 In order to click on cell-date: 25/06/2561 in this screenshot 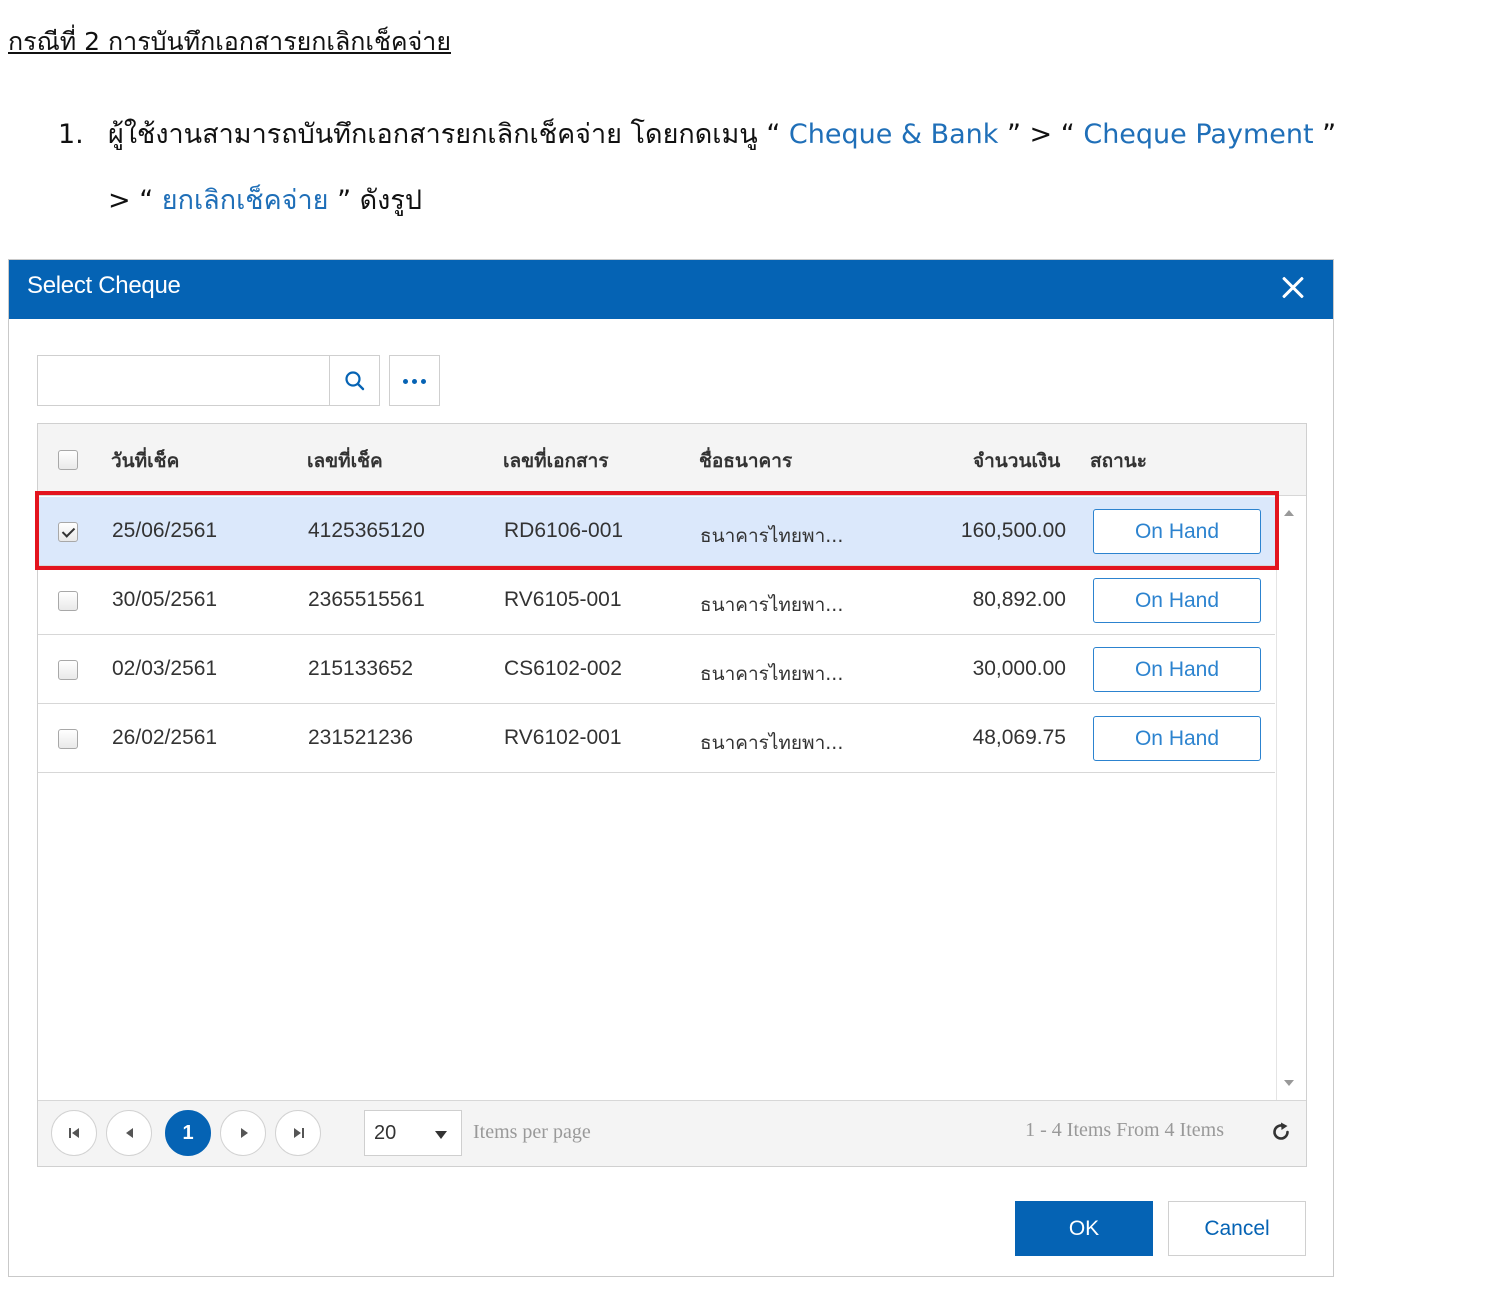, I will do `click(165, 530)`.